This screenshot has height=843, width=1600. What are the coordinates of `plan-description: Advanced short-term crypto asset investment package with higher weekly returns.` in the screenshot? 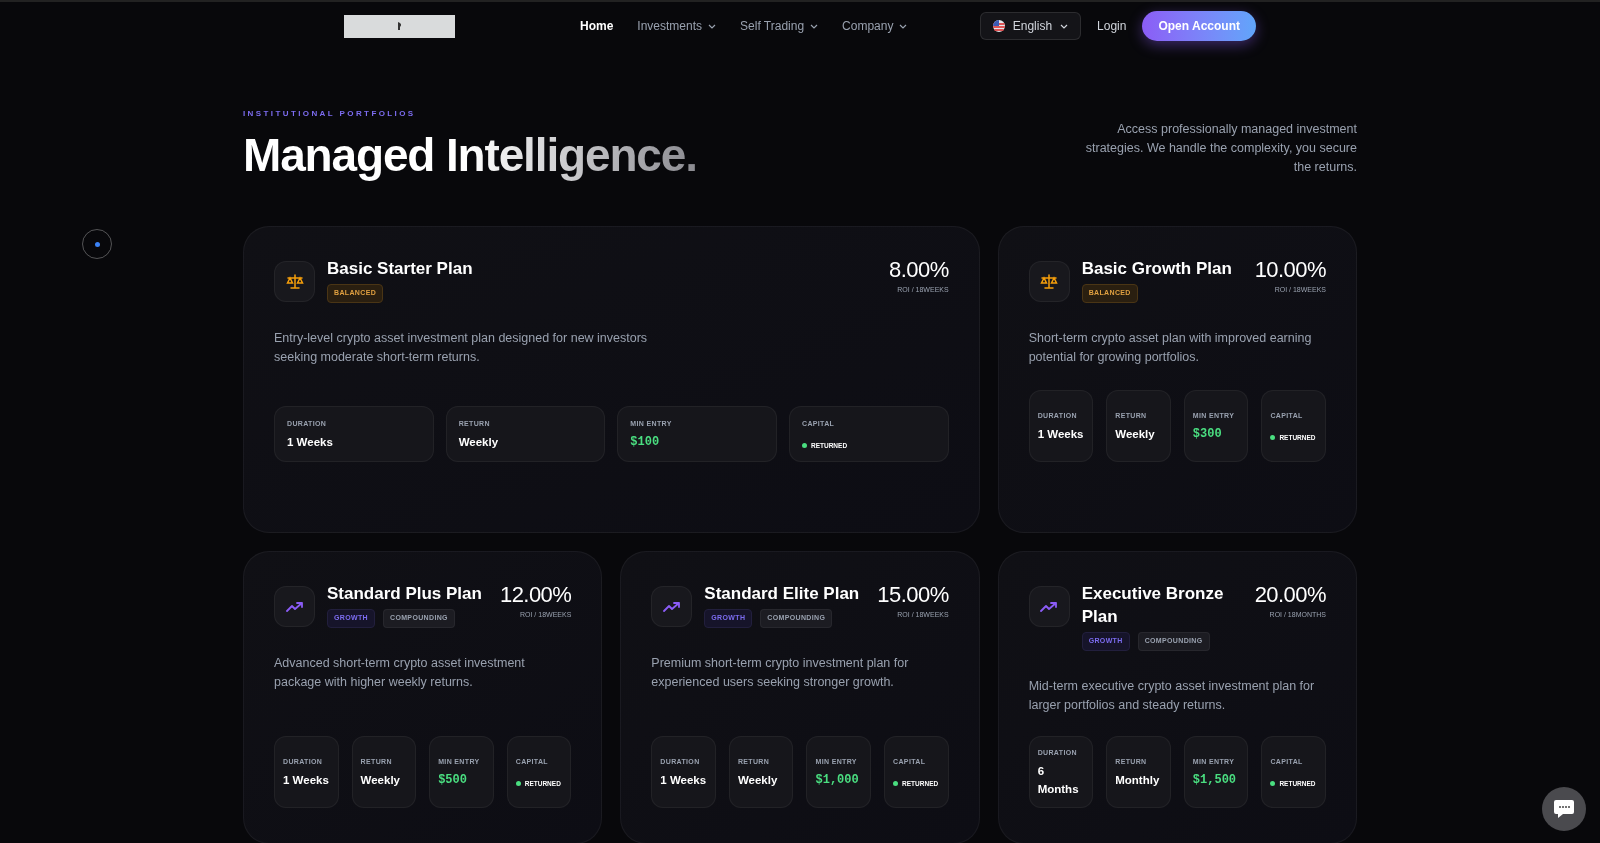 It's located at (400, 672).